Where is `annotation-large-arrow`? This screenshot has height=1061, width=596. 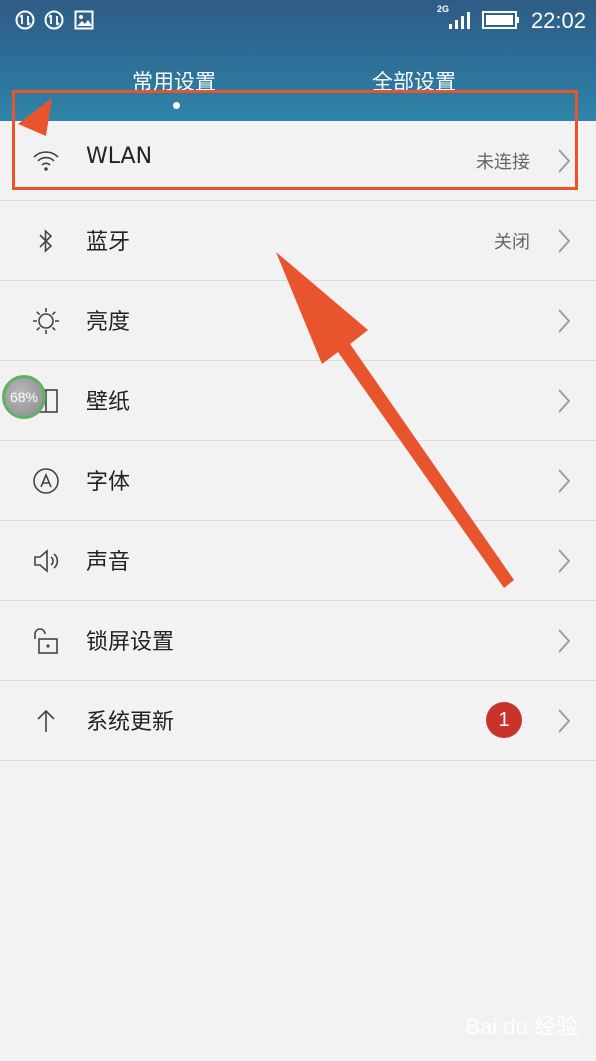 annotation-large-arrow is located at coordinates (395, 420).